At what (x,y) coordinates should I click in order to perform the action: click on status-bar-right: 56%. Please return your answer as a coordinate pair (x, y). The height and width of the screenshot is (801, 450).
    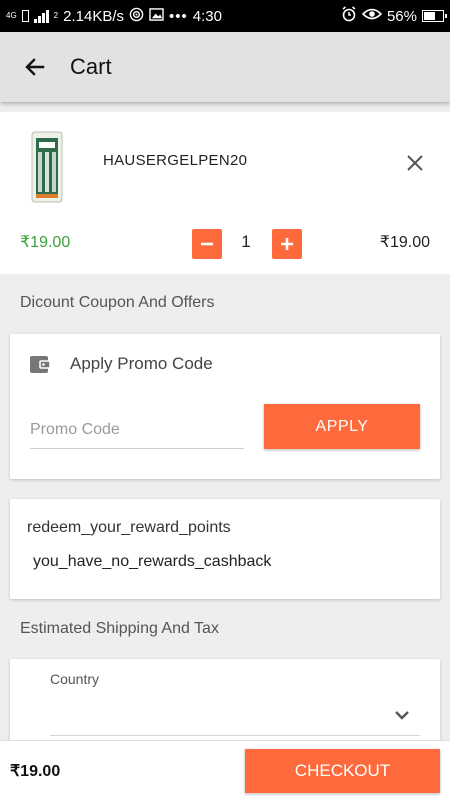
    Looking at the image, I should click on (394, 16).